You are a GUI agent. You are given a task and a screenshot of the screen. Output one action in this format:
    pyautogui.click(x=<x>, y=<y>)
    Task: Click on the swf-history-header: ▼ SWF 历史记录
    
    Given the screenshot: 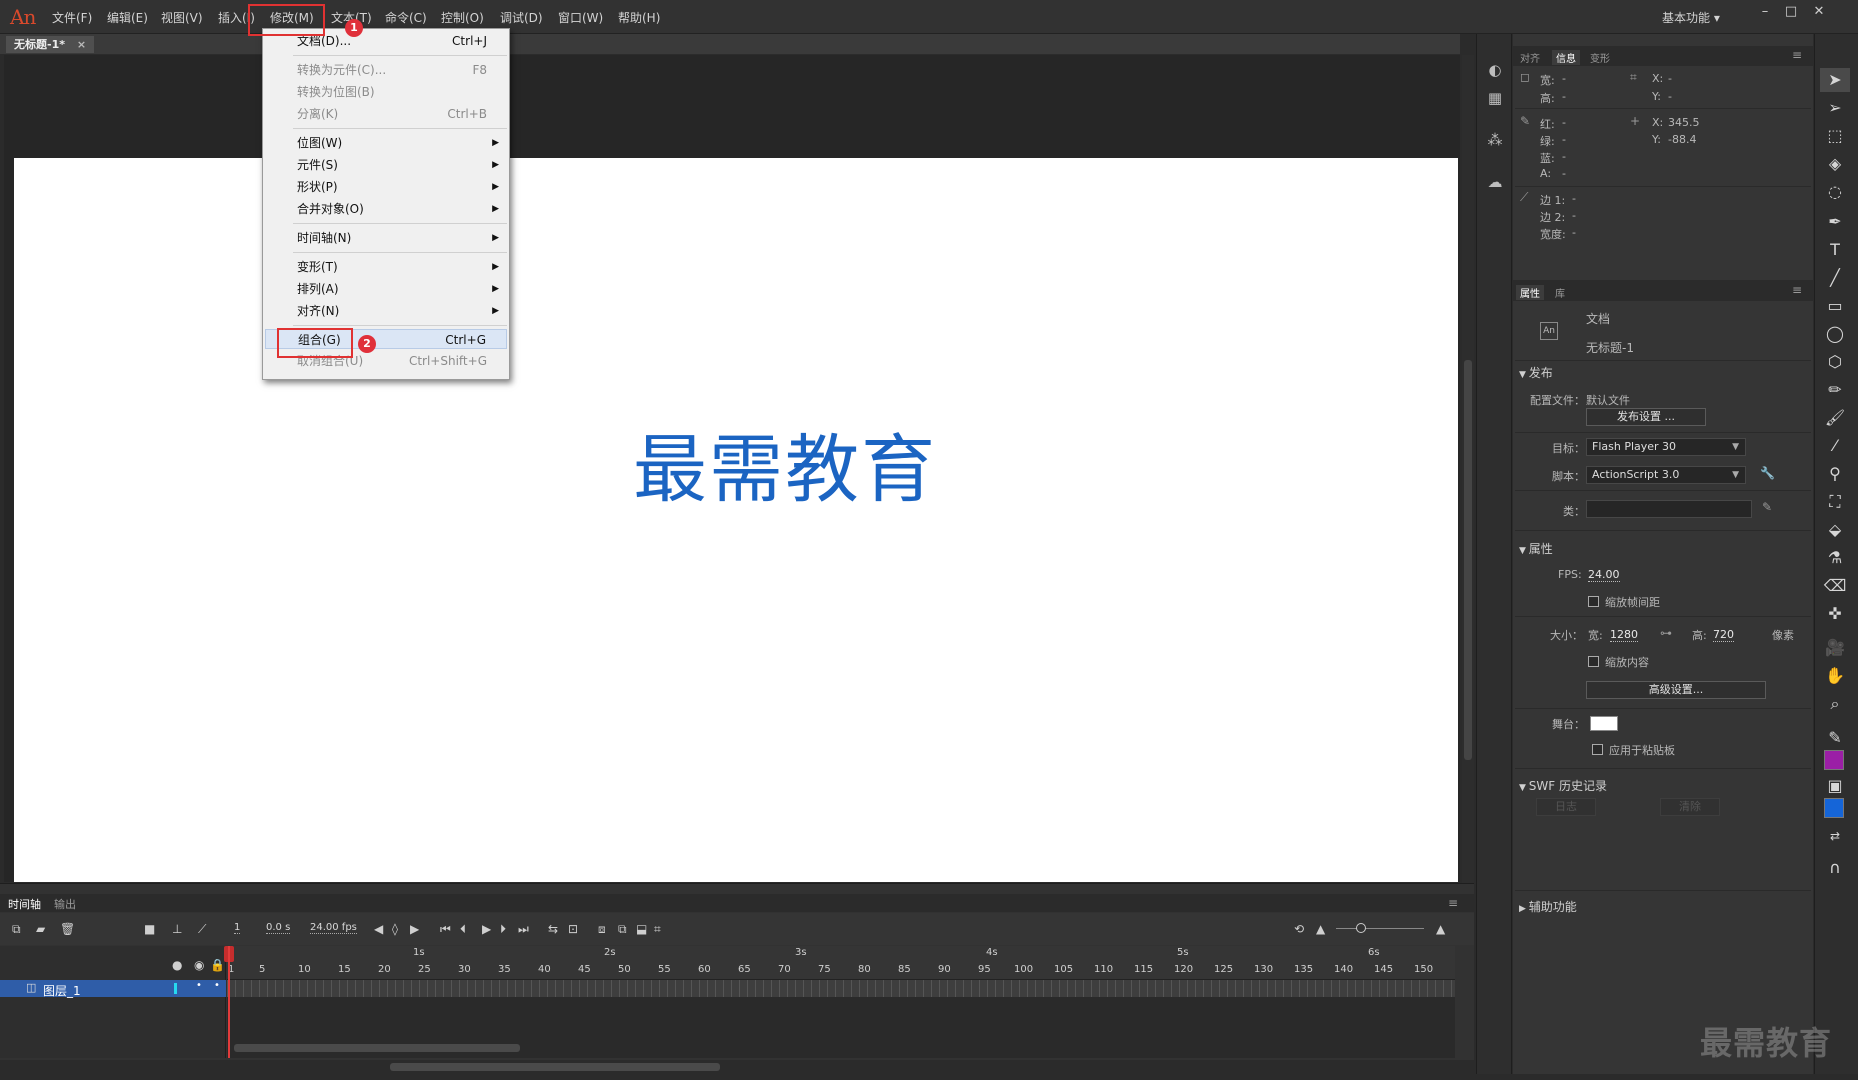 What is the action you would take?
    pyautogui.click(x=1563, y=785)
    